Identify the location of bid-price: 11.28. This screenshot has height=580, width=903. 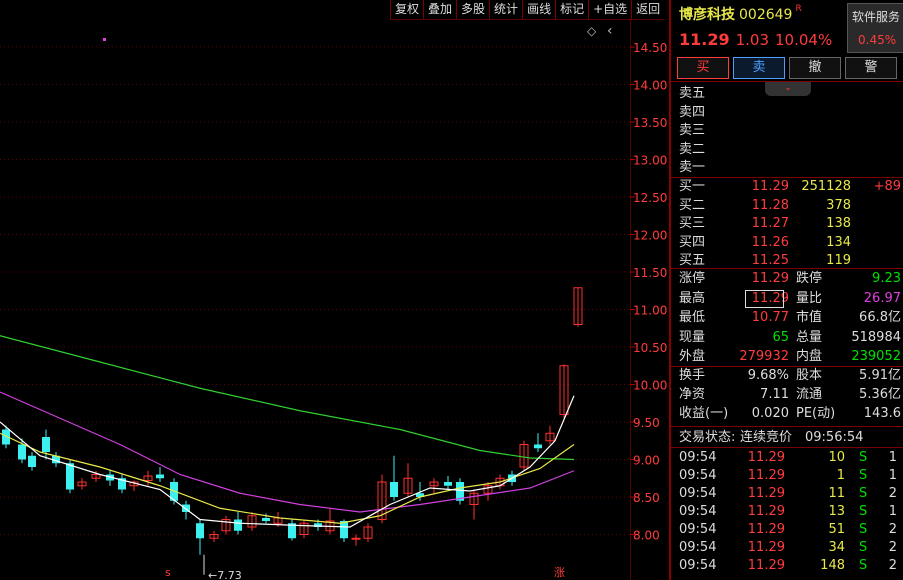
(770, 205).